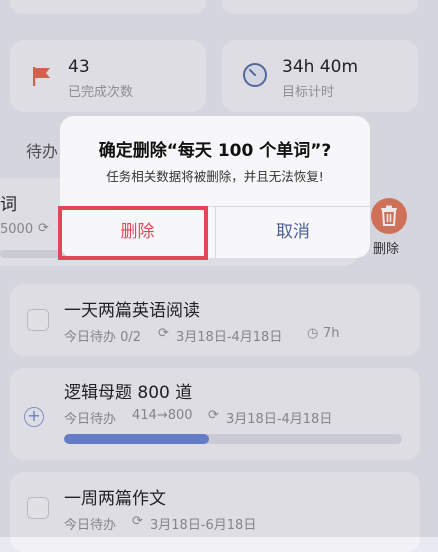 The image size is (438, 552). I want to click on dialog-message: 任务相关数据将被删除，并且无法恢复!, so click(215, 176).